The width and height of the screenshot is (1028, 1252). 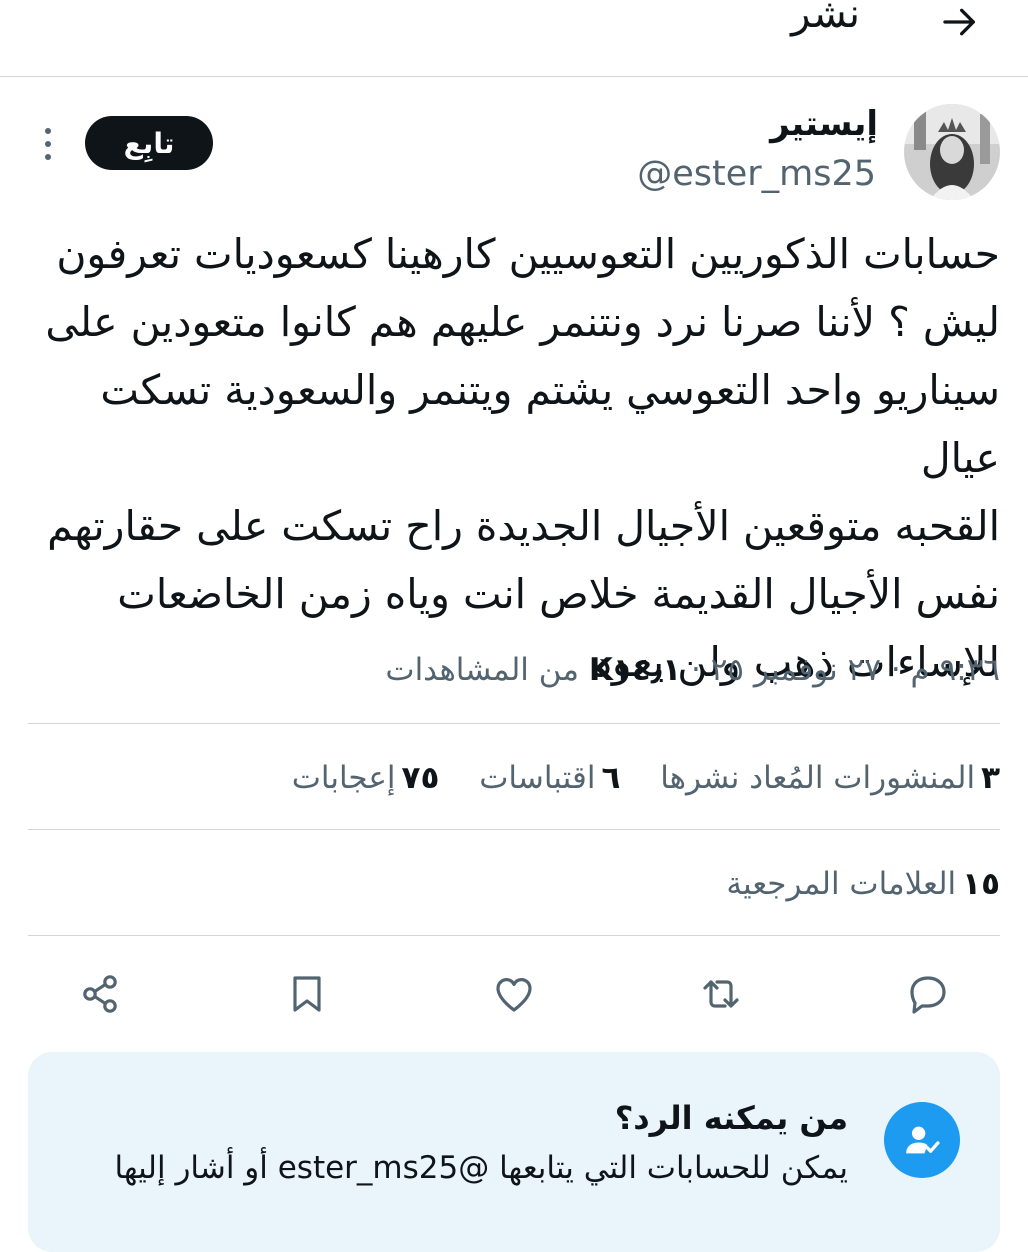 I want to click on person-check-icon, so click(x=923, y=1140).